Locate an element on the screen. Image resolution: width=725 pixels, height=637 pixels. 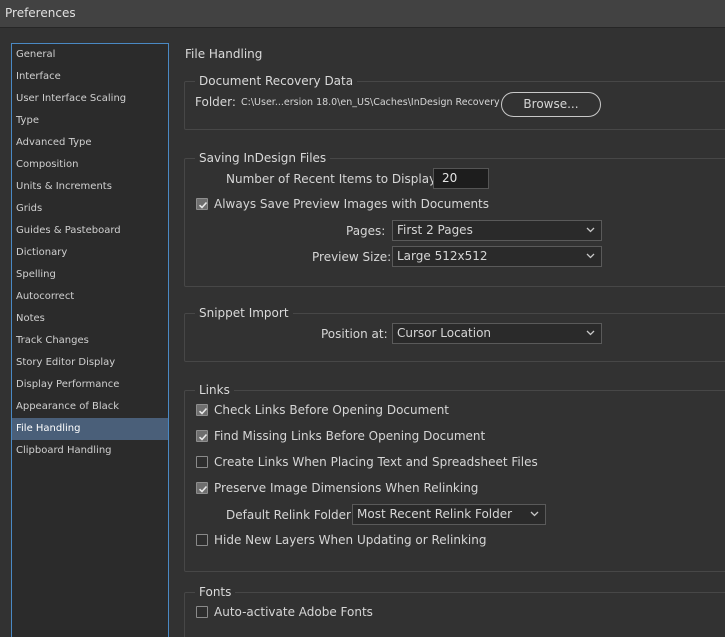
relink-folder-select-value: Most Recent Relink Folder is located at coordinates (435, 514).